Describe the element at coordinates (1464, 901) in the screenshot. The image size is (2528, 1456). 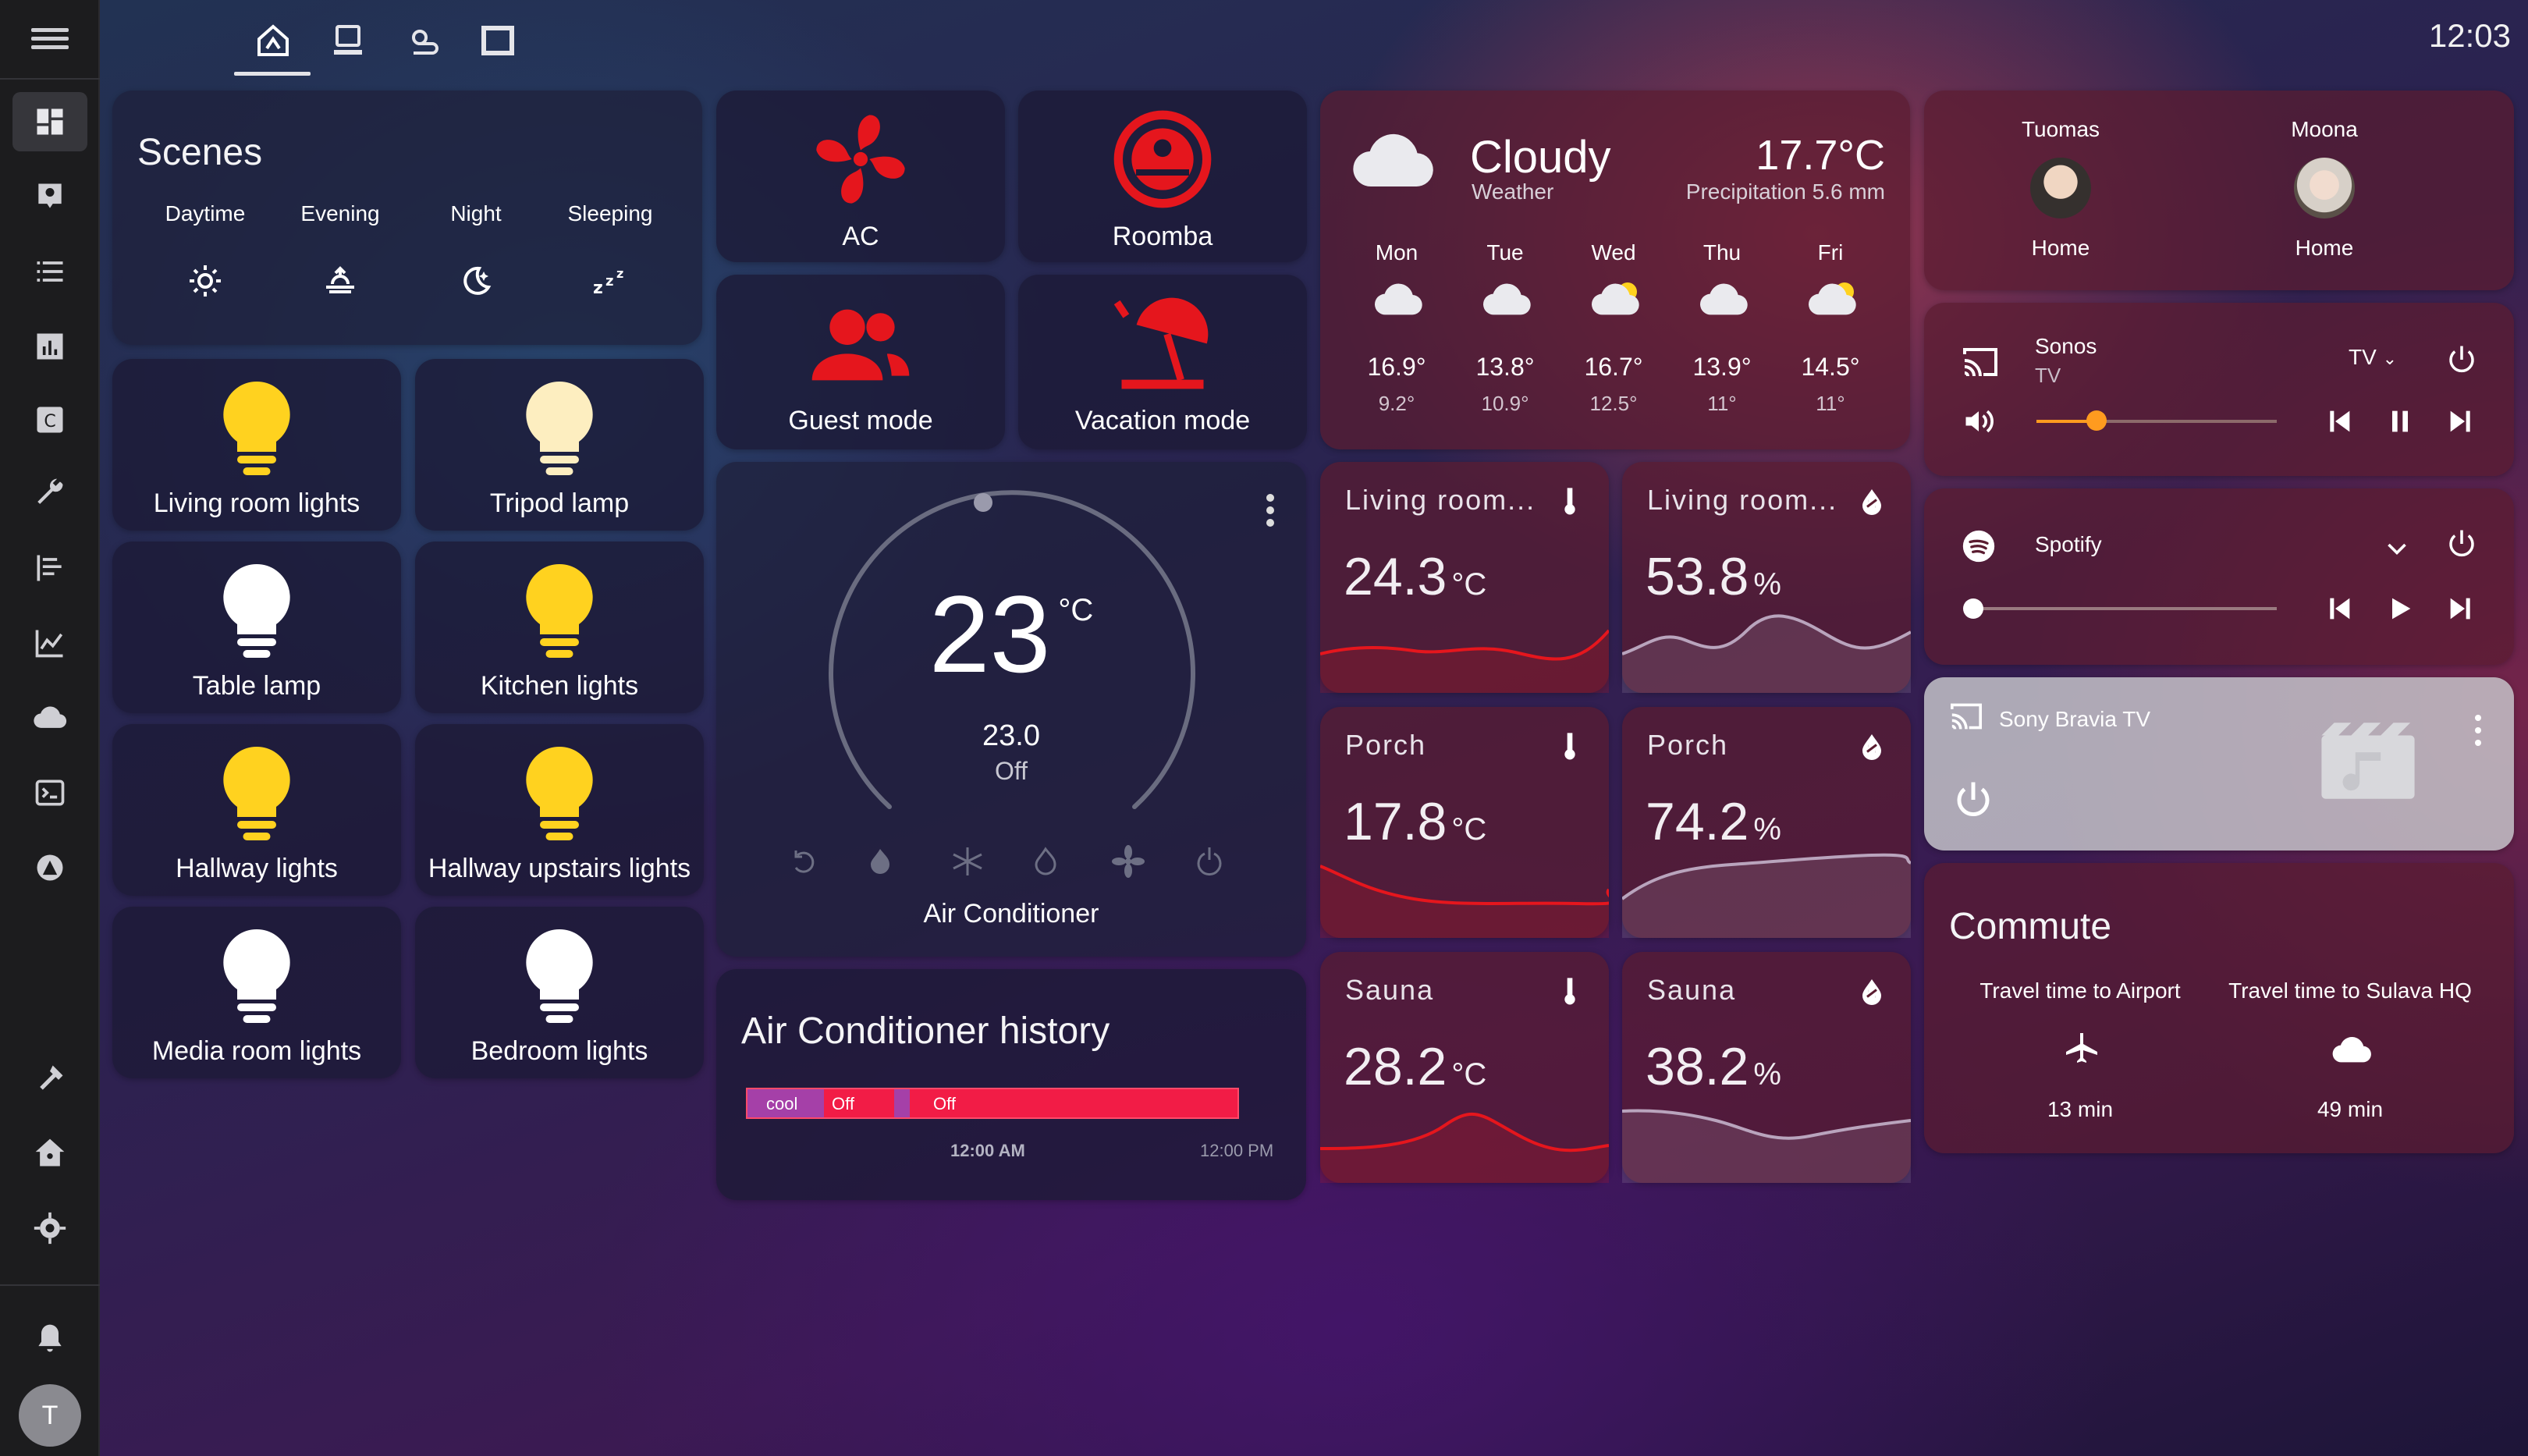
I see `sensor-sparkline` at that location.